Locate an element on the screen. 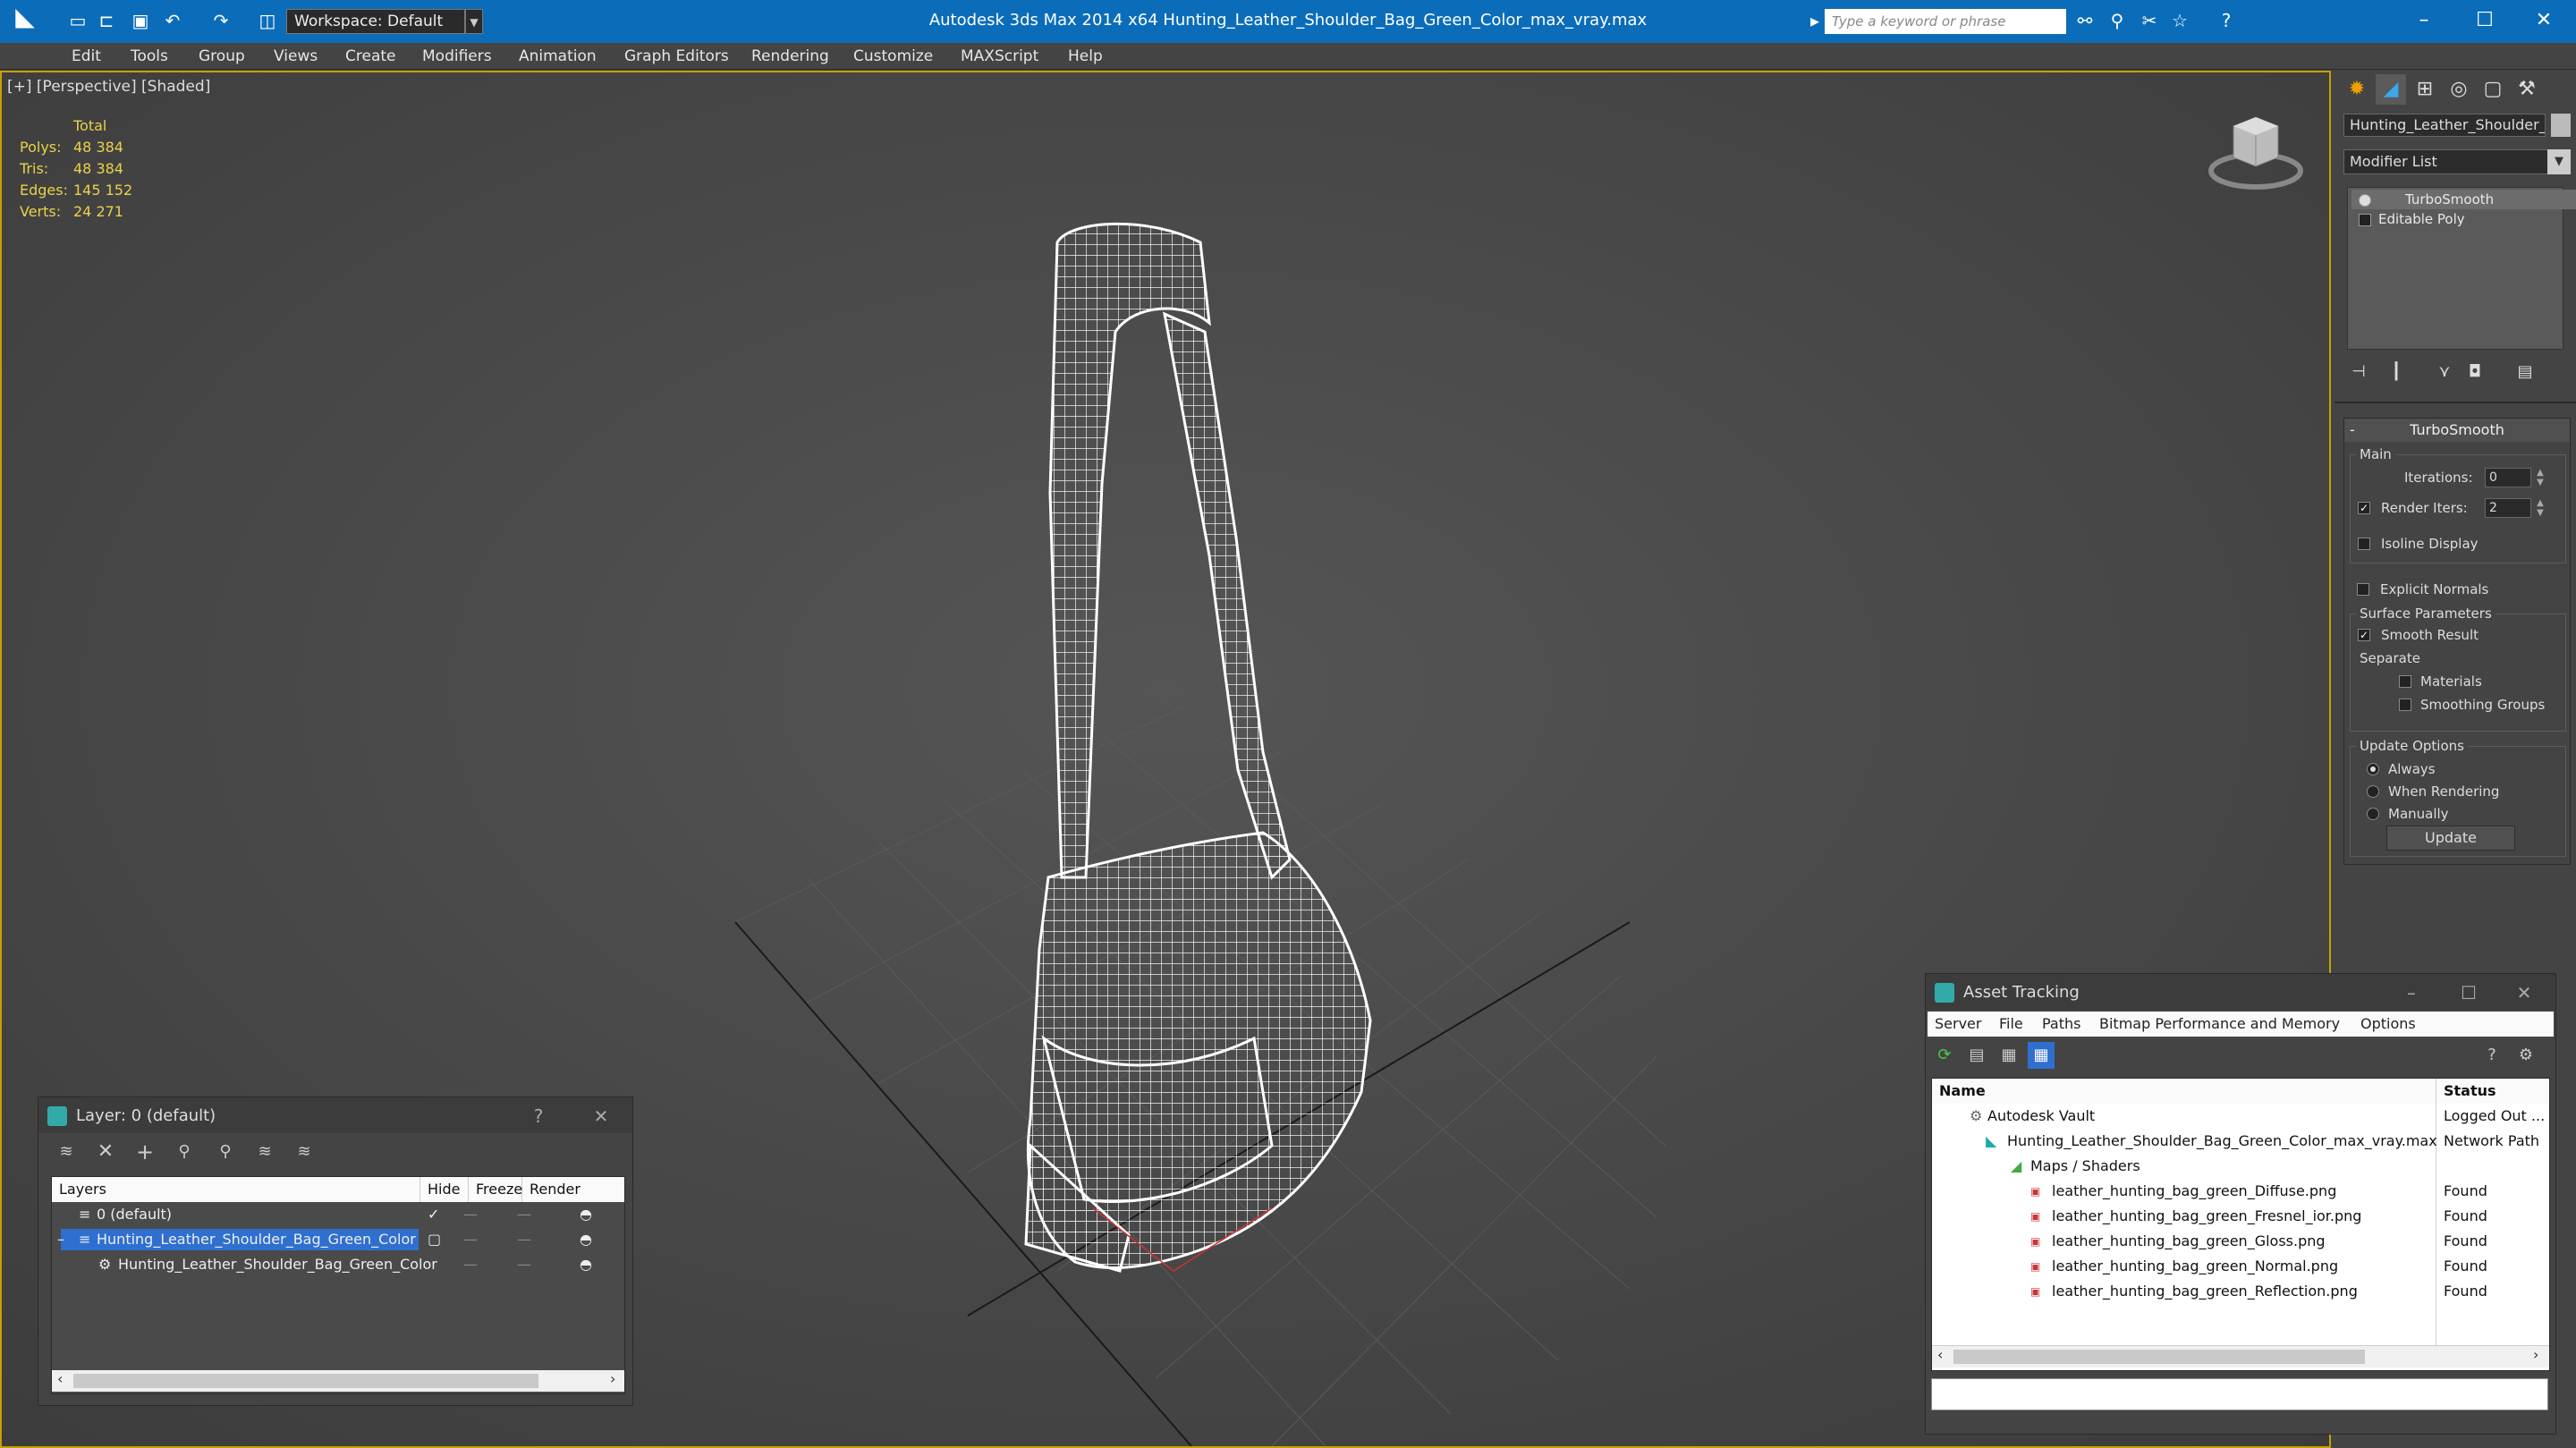 This screenshot has width=2576, height=1448. asset-menu-file: File is located at coordinates (2011, 1023).